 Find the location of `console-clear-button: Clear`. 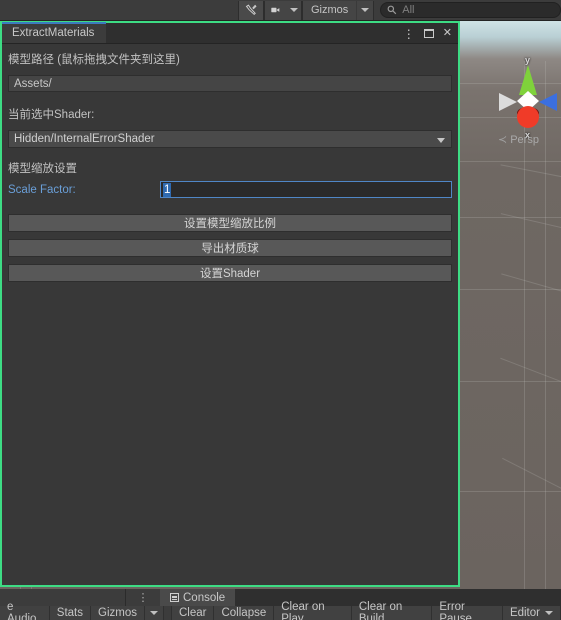

console-clear-button: Clear is located at coordinates (193, 613).